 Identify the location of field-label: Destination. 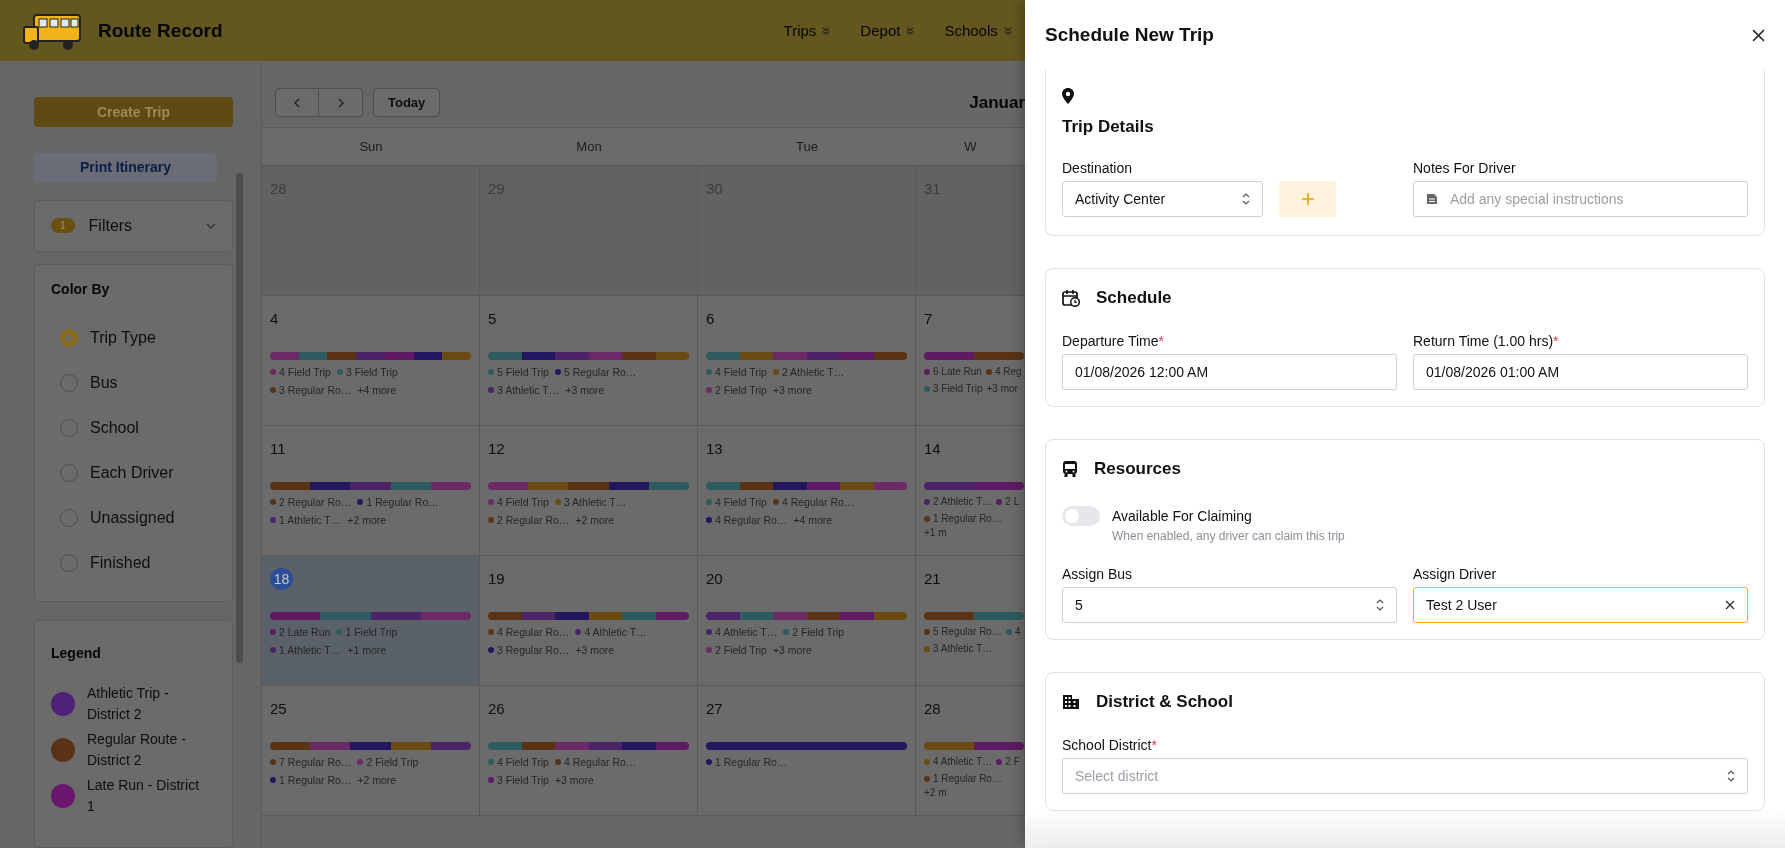
(1098, 168).